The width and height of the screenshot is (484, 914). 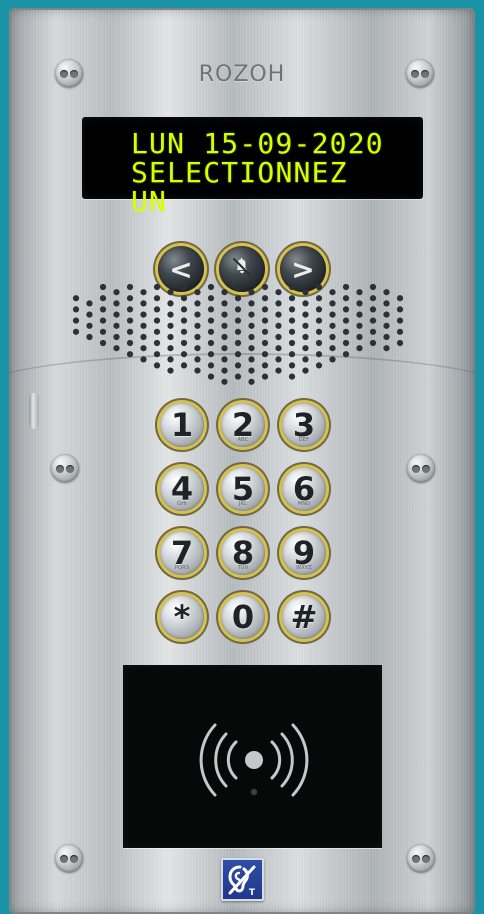 I want to click on keypad-key-8: 8 TUV, so click(x=243, y=553).